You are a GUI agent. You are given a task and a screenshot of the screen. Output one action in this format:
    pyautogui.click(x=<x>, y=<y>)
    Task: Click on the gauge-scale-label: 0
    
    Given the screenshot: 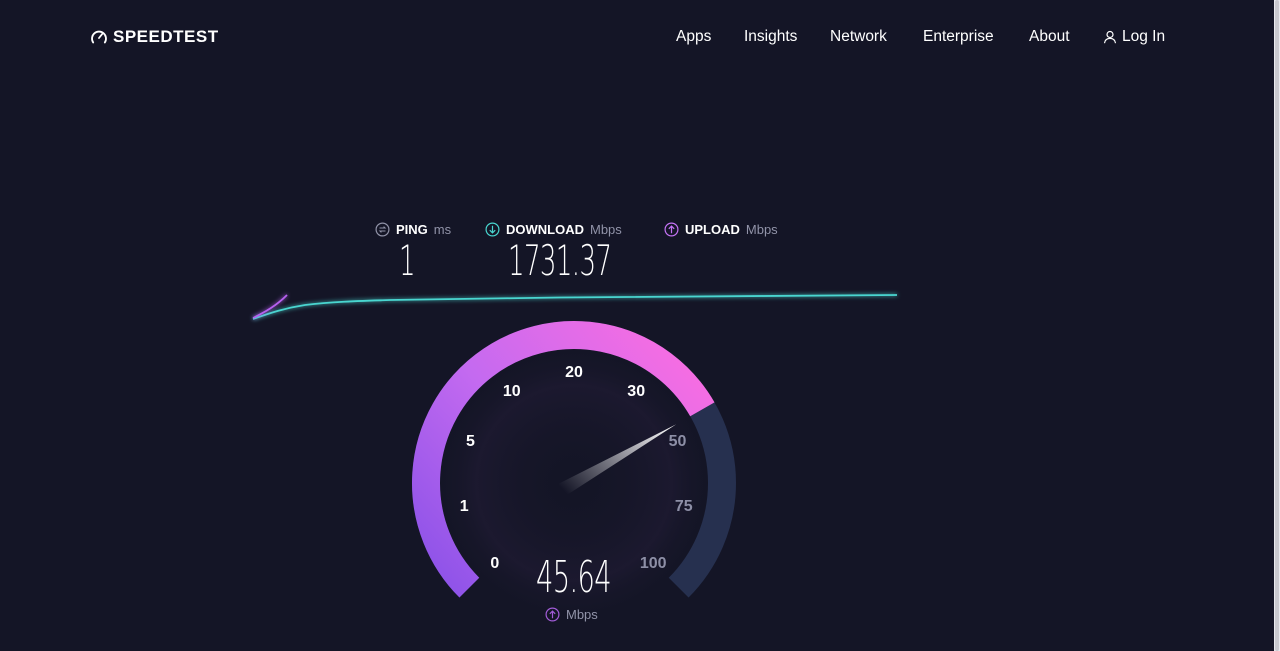 What is the action you would take?
    pyautogui.click(x=494, y=563)
    